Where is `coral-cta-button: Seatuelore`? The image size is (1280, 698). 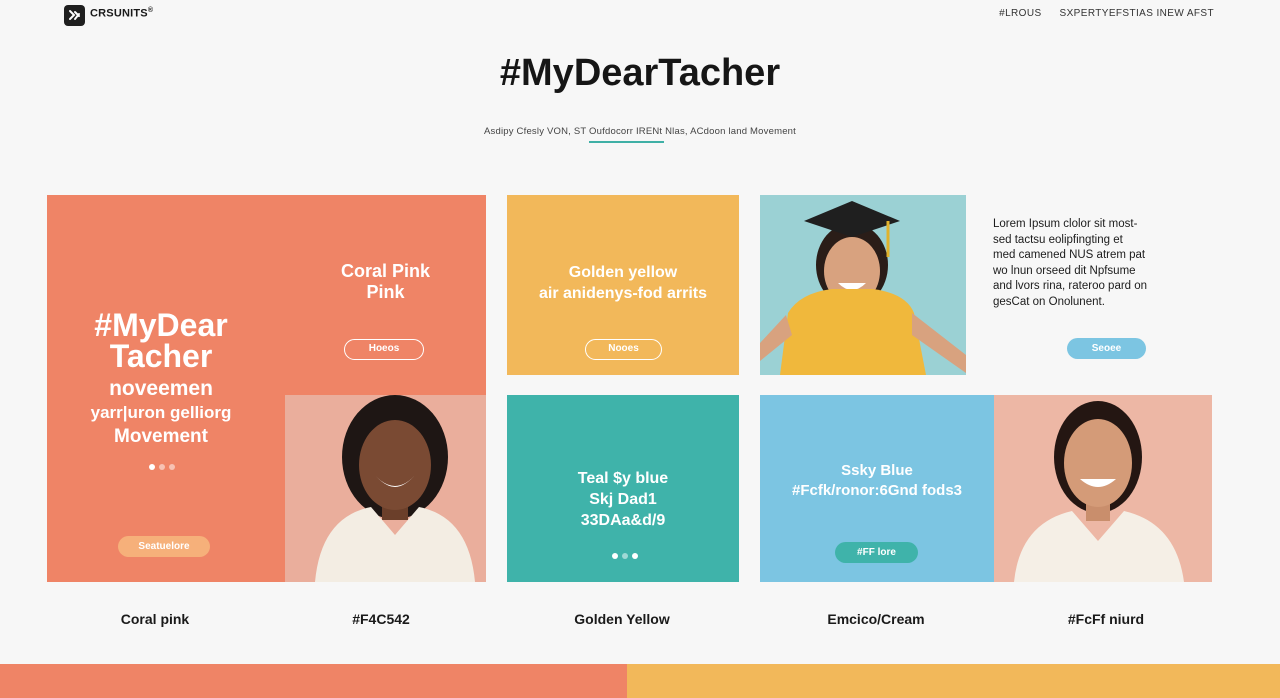
coral-cta-button: Seatuelore is located at coordinates (164, 546).